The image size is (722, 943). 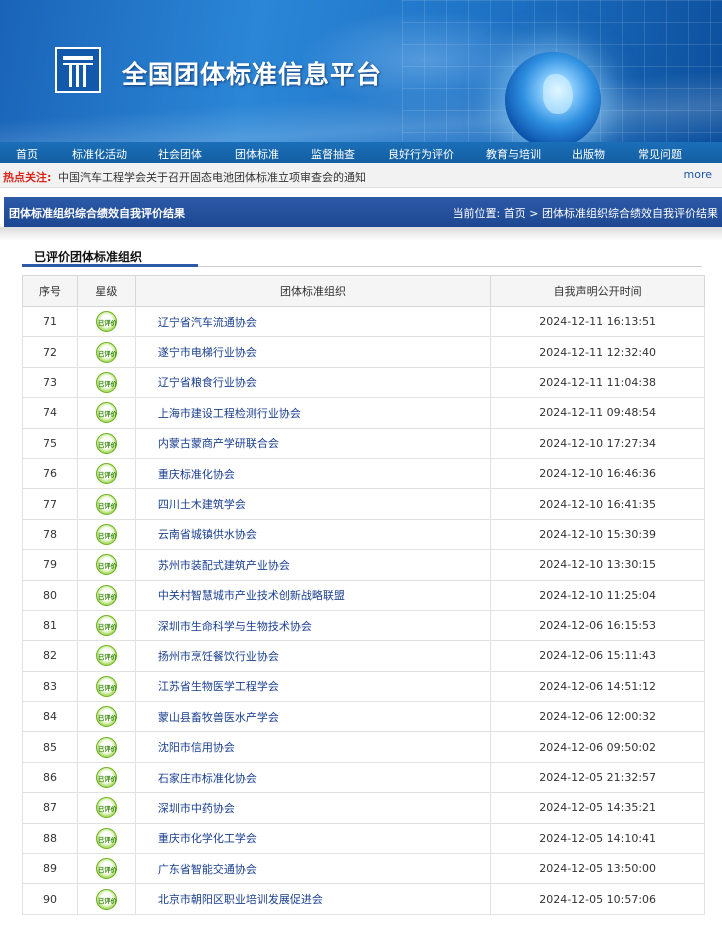 What do you see at coordinates (698, 174) in the screenshot?
I see `more-link: more` at bounding box center [698, 174].